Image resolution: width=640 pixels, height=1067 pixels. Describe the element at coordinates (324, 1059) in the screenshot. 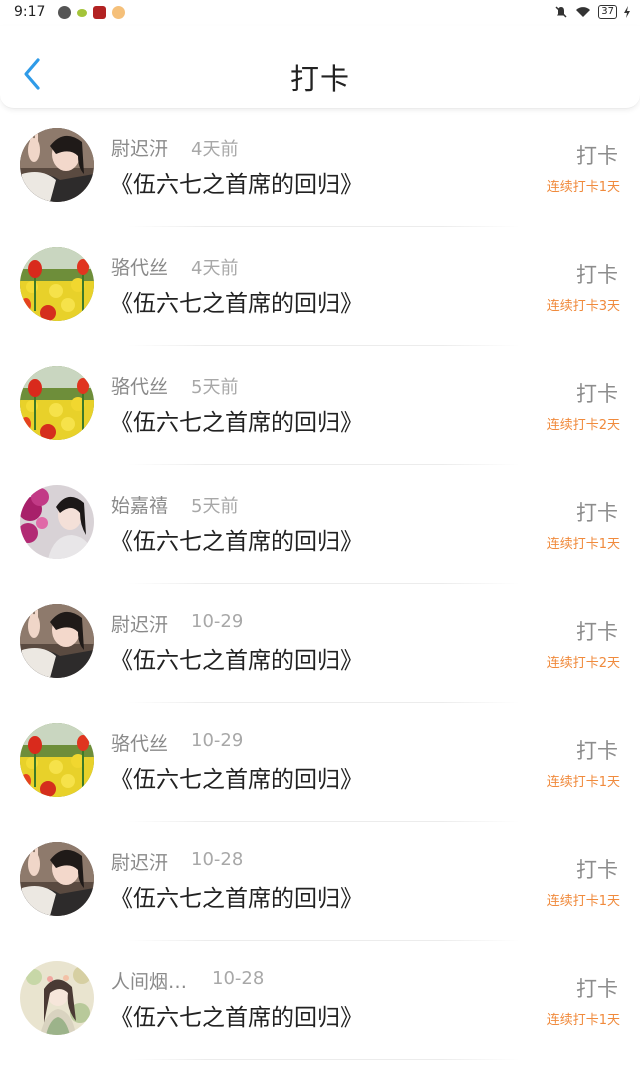

I see `row-divider` at that location.